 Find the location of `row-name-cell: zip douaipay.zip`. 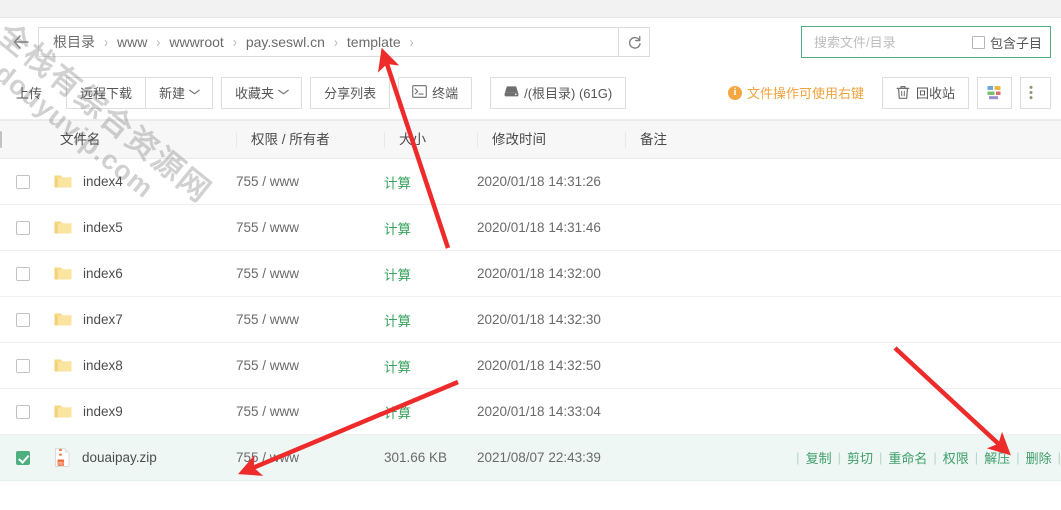

row-name-cell: zip douaipay.zip is located at coordinates (141, 457).